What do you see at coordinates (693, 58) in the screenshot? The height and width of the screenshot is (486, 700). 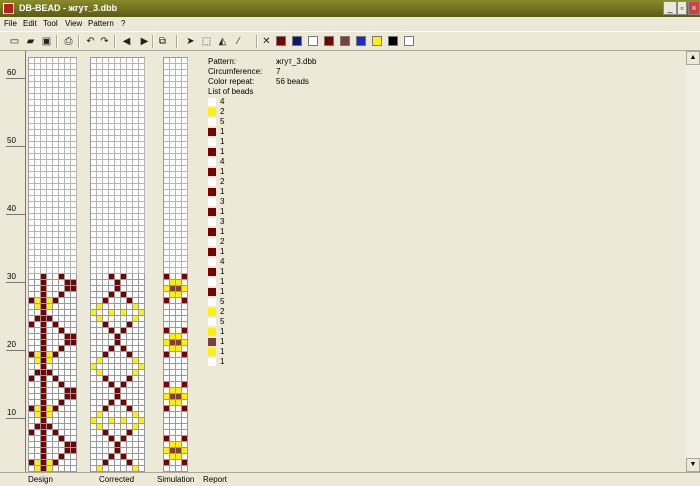 I see `scroll-up-icon: ▲` at bounding box center [693, 58].